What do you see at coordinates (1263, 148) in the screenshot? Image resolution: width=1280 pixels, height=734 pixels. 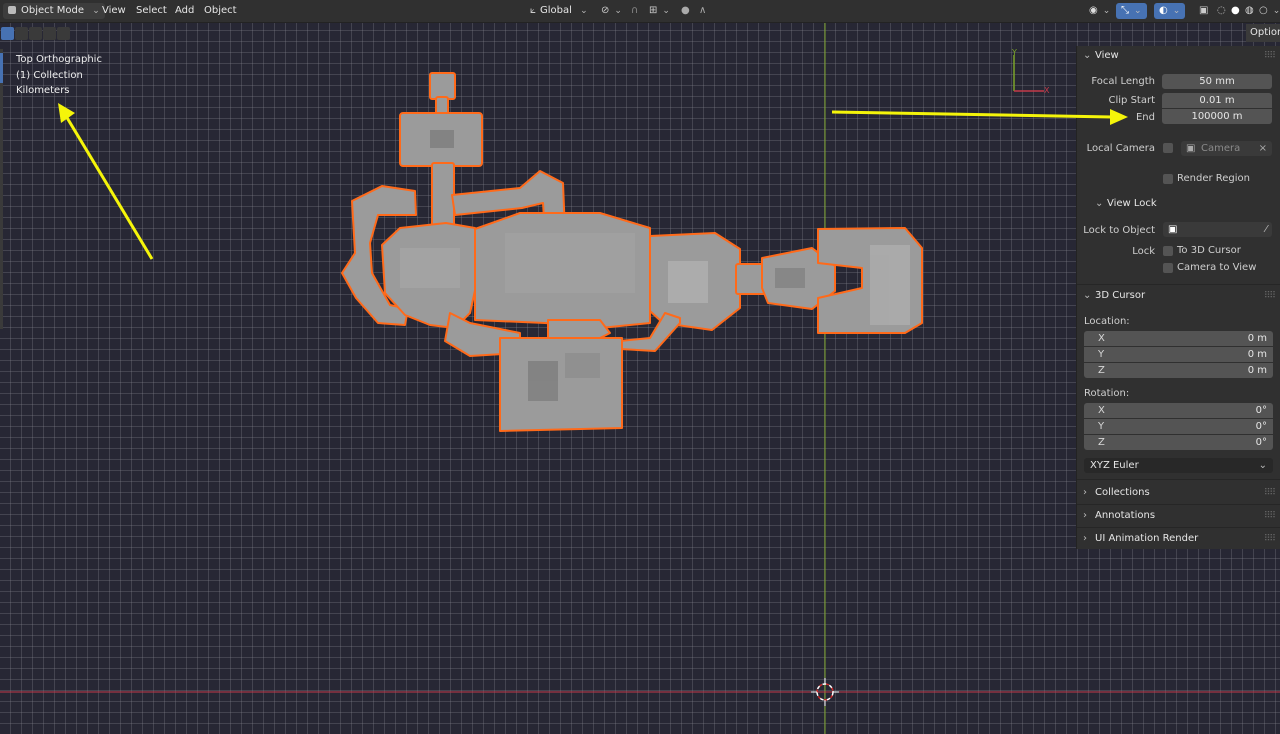 I see `clear-x-icon: ×` at bounding box center [1263, 148].